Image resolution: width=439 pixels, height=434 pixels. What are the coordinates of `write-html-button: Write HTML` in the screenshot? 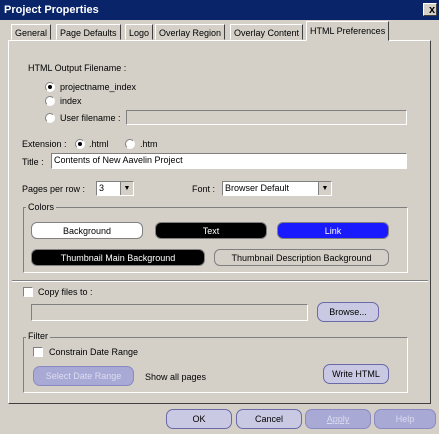 It's located at (356, 374).